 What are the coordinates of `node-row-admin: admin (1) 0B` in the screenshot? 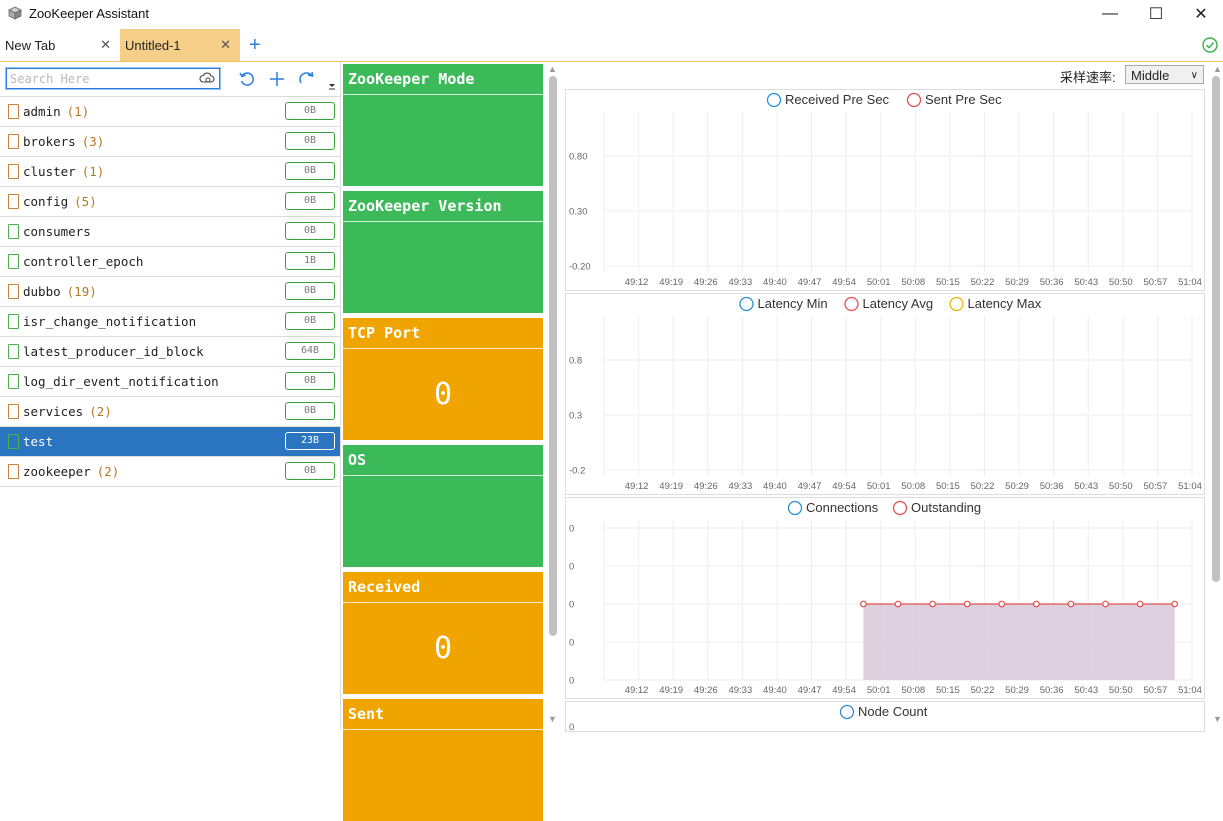 It's located at (170, 112).